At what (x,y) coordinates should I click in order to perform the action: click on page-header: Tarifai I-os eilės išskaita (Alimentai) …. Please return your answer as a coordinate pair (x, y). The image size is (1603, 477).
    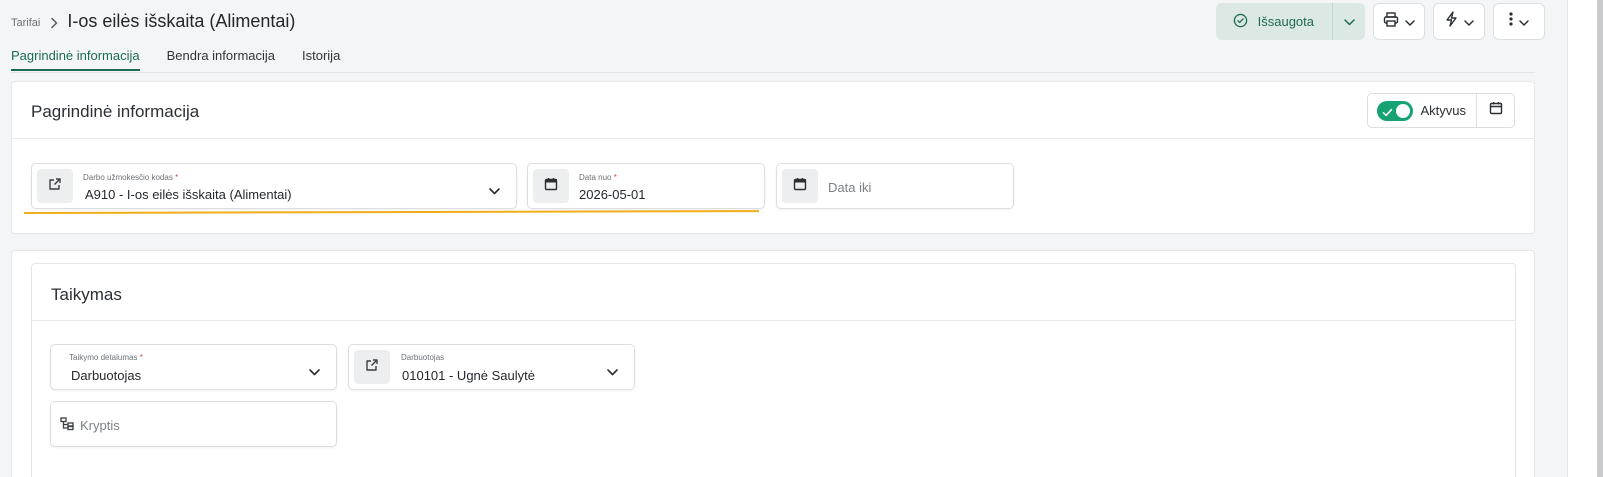
    Looking at the image, I should click on (783, 22).